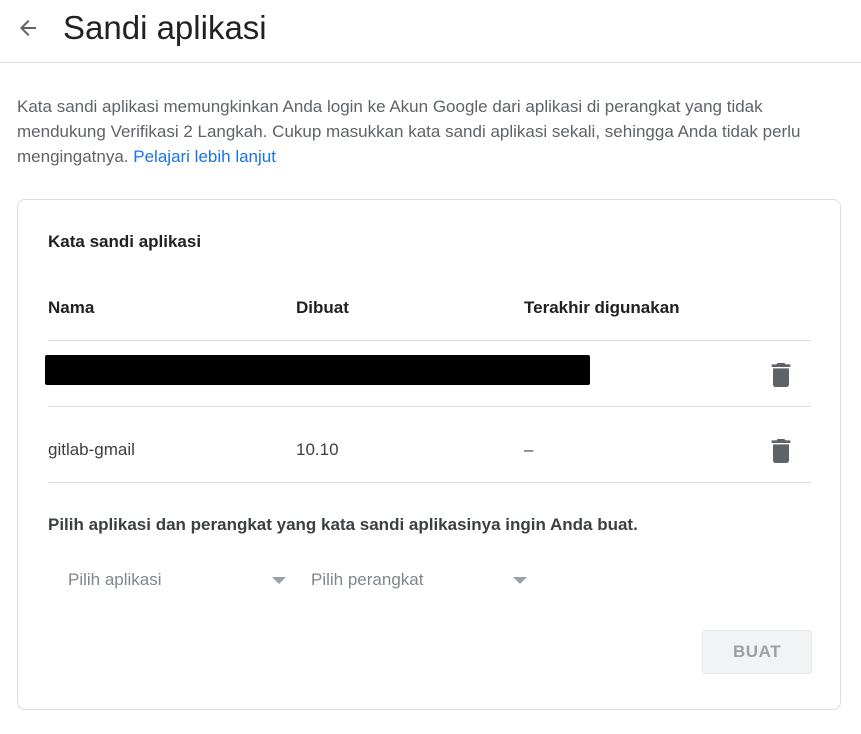 The image size is (861, 734). Describe the element at coordinates (317, 449) in the screenshot. I see `password-created: 10.10` at that location.